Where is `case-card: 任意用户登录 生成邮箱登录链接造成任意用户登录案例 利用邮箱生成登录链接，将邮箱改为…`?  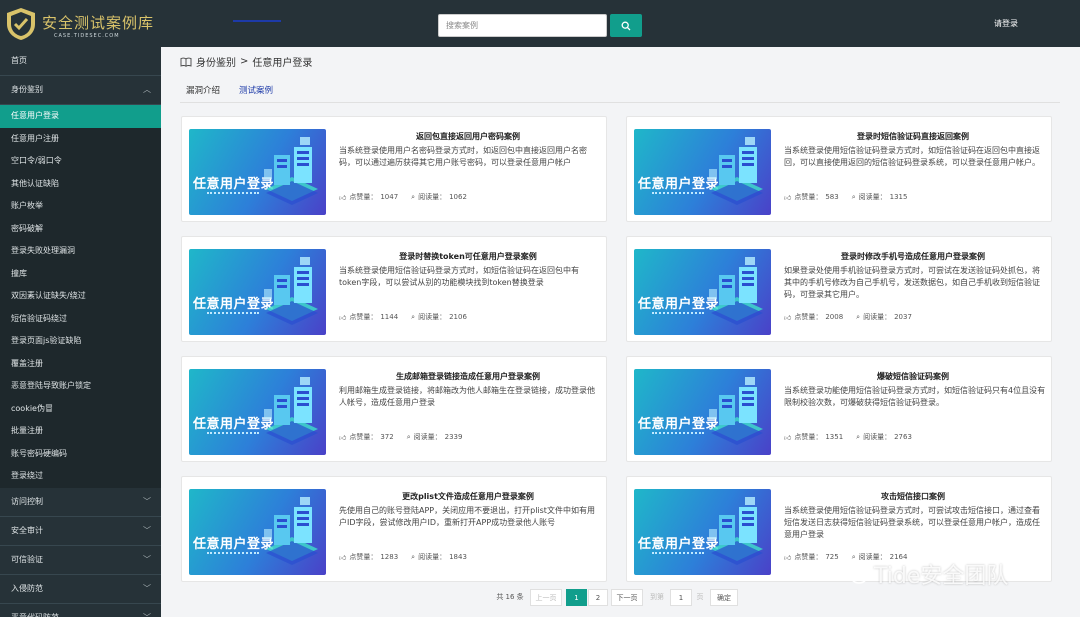
case-card: 任意用户登录 生成邮箱登录链接造成任意用户登录案例 利用邮箱生成登录链接，将邮箱改为… is located at coordinates (394, 409).